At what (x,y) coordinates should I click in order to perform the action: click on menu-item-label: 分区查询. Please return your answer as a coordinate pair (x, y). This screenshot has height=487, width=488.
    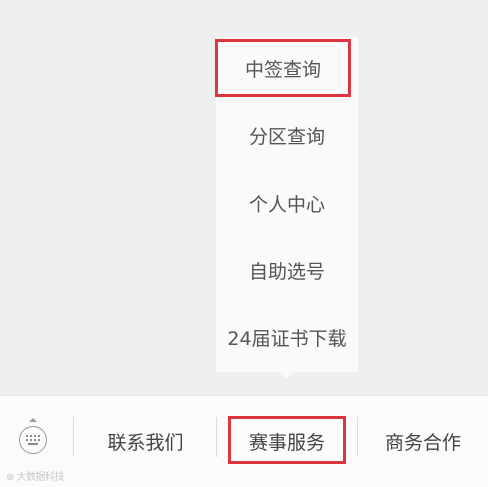
    Looking at the image, I should click on (286, 136).